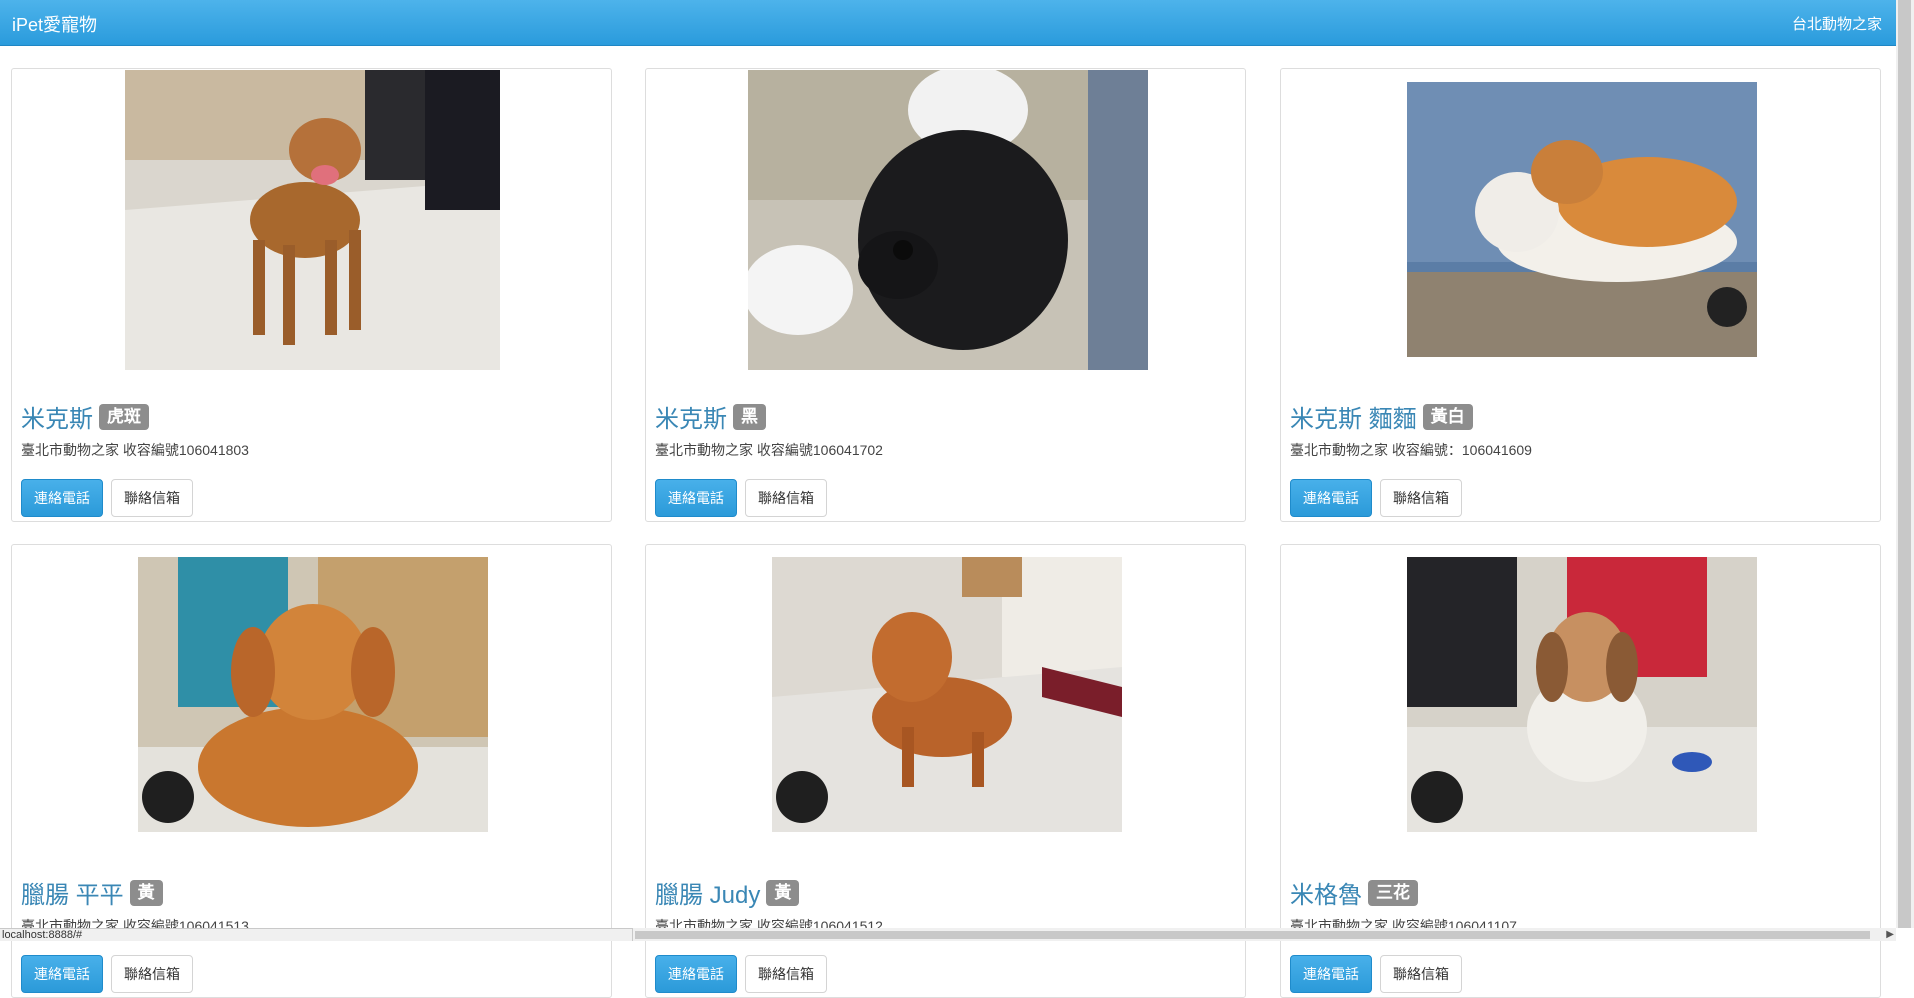 The height and width of the screenshot is (998, 1914). Describe the element at coordinates (948, 23) in the screenshot. I see `navbar: iPet愛寵物 台北動物之家` at that location.